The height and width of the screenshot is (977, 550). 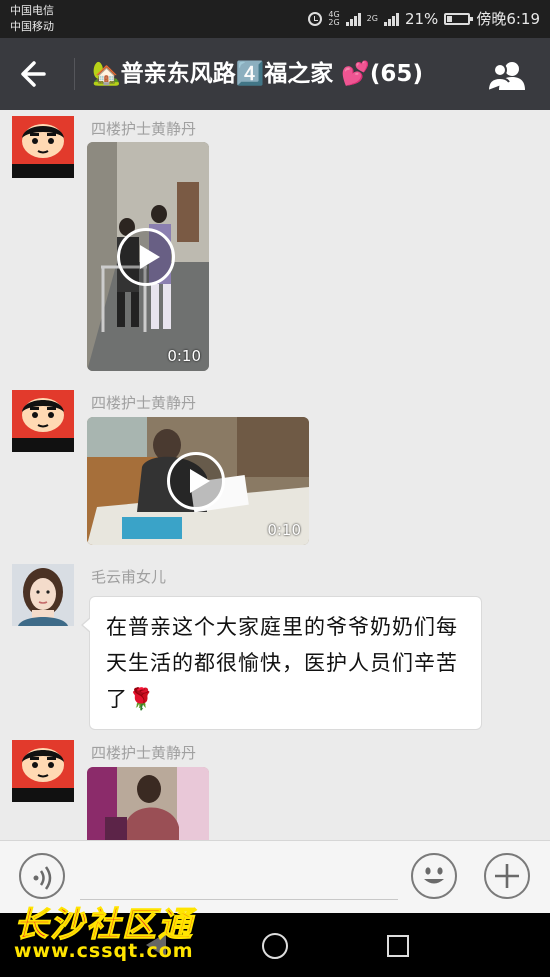 What do you see at coordinates (508, 75) in the screenshot?
I see `group-members-icon` at bounding box center [508, 75].